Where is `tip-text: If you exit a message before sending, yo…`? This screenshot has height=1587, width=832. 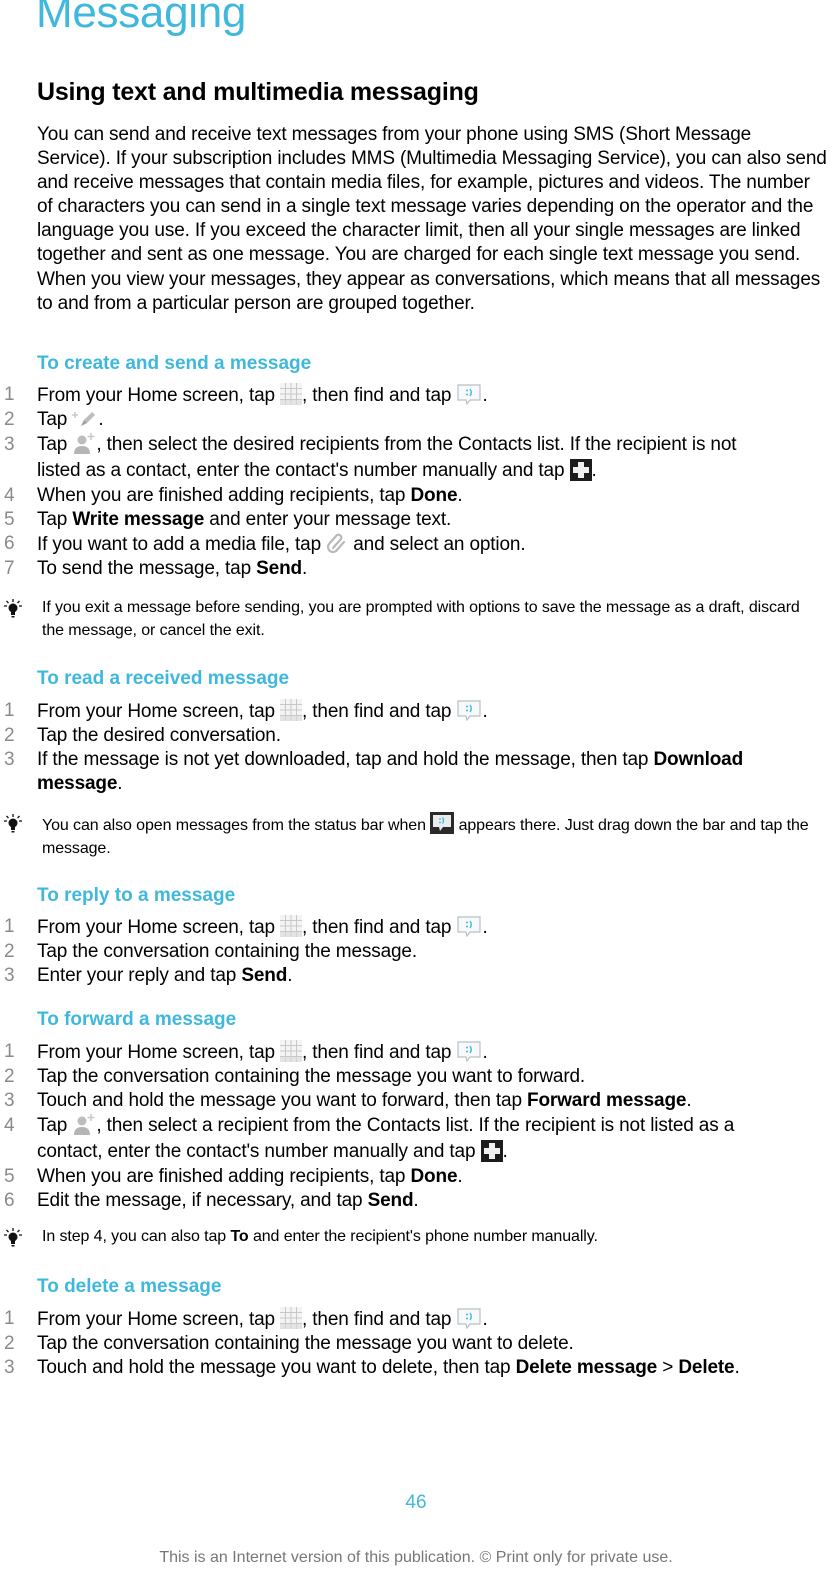 tip-text: If you exit a message before sending, yo… is located at coordinates (421, 619).